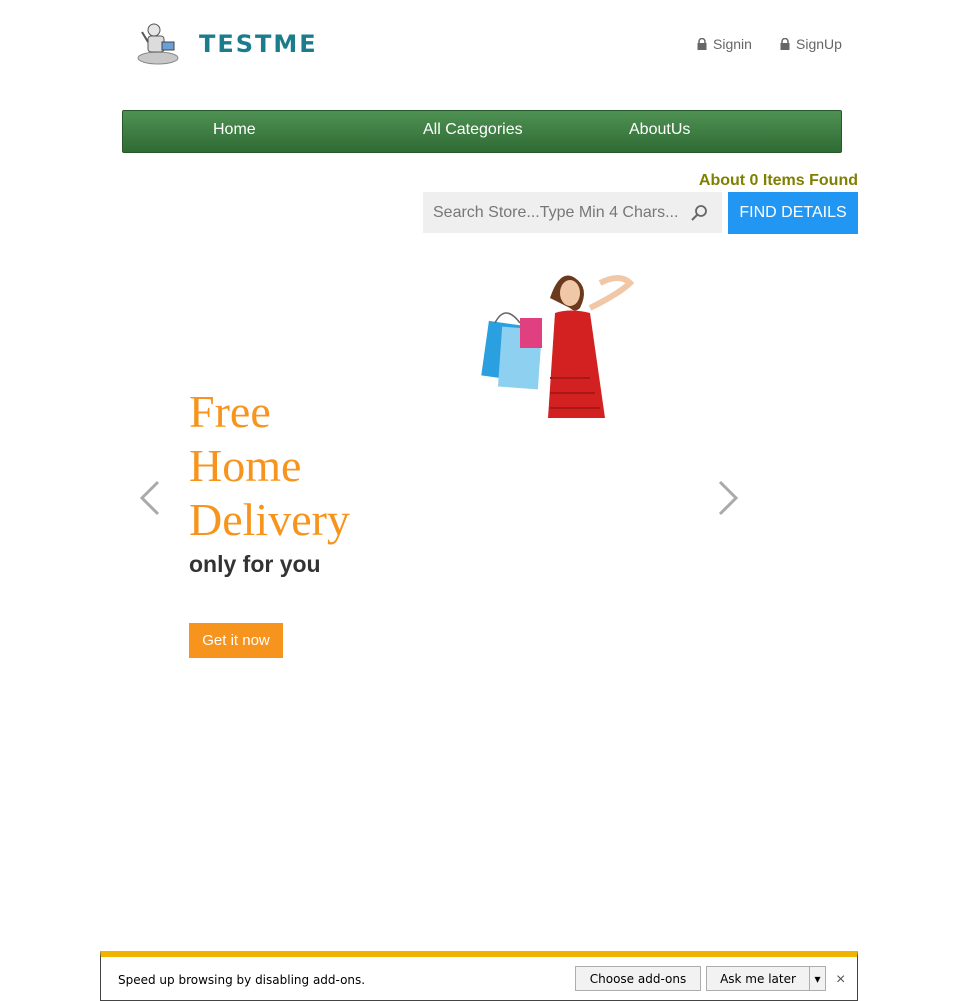 This screenshot has height=1001, width=958. What do you see at coordinates (659, 130) in the screenshot?
I see `nav-item-aboutus: AboutUs` at bounding box center [659, 130].